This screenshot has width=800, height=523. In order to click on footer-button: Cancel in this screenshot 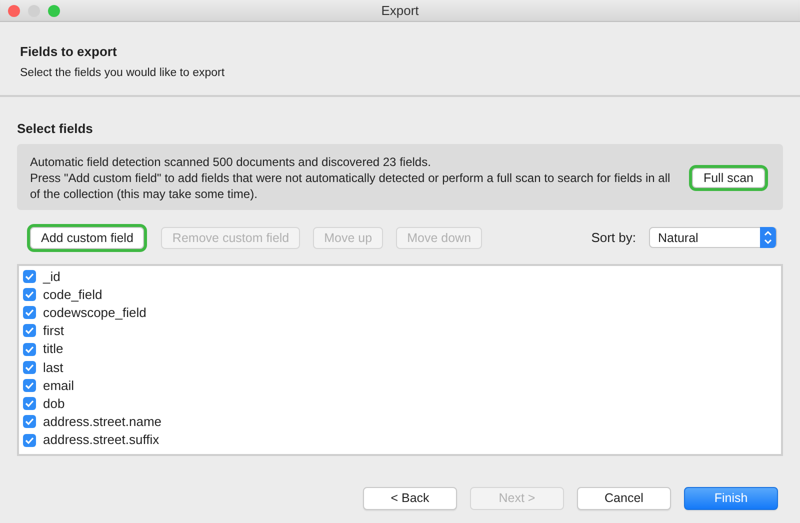, I will do `click(624, 498)`.